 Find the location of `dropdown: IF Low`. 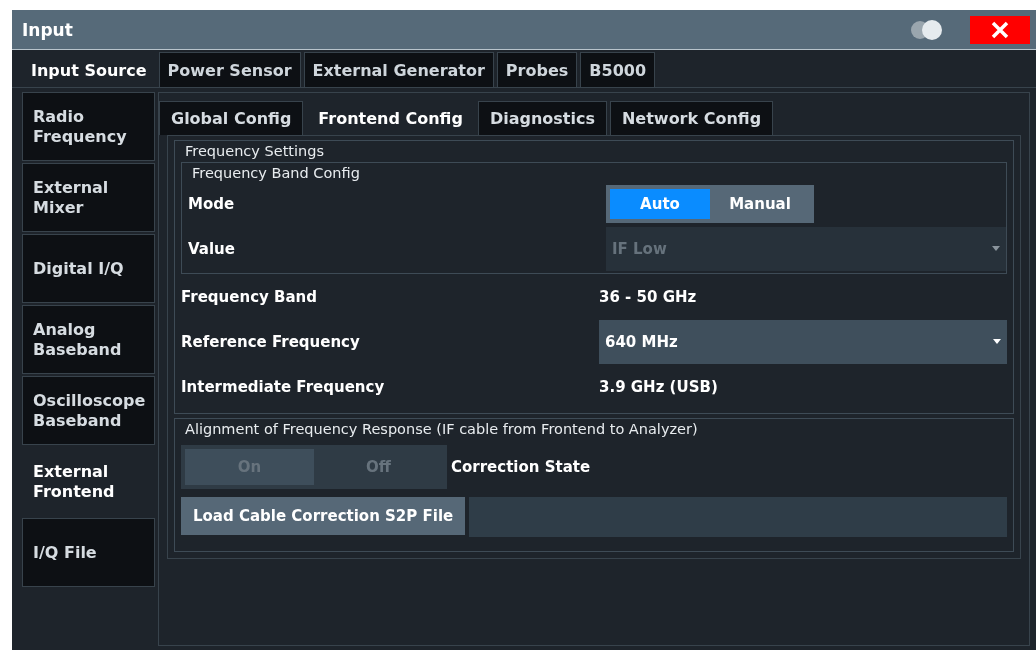

dropdown: IF Low is located at coordinates (806, 248).